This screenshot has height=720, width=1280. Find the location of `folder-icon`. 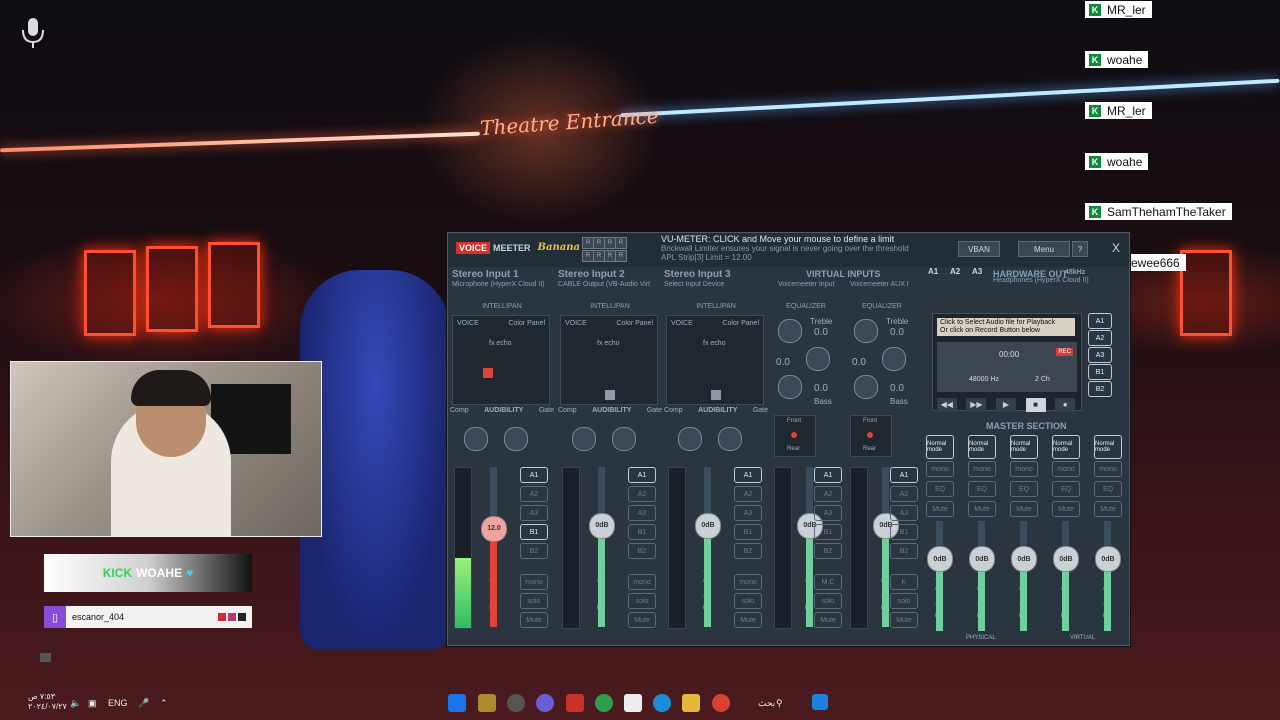

folder-icon is located at coordinates (691, 703).